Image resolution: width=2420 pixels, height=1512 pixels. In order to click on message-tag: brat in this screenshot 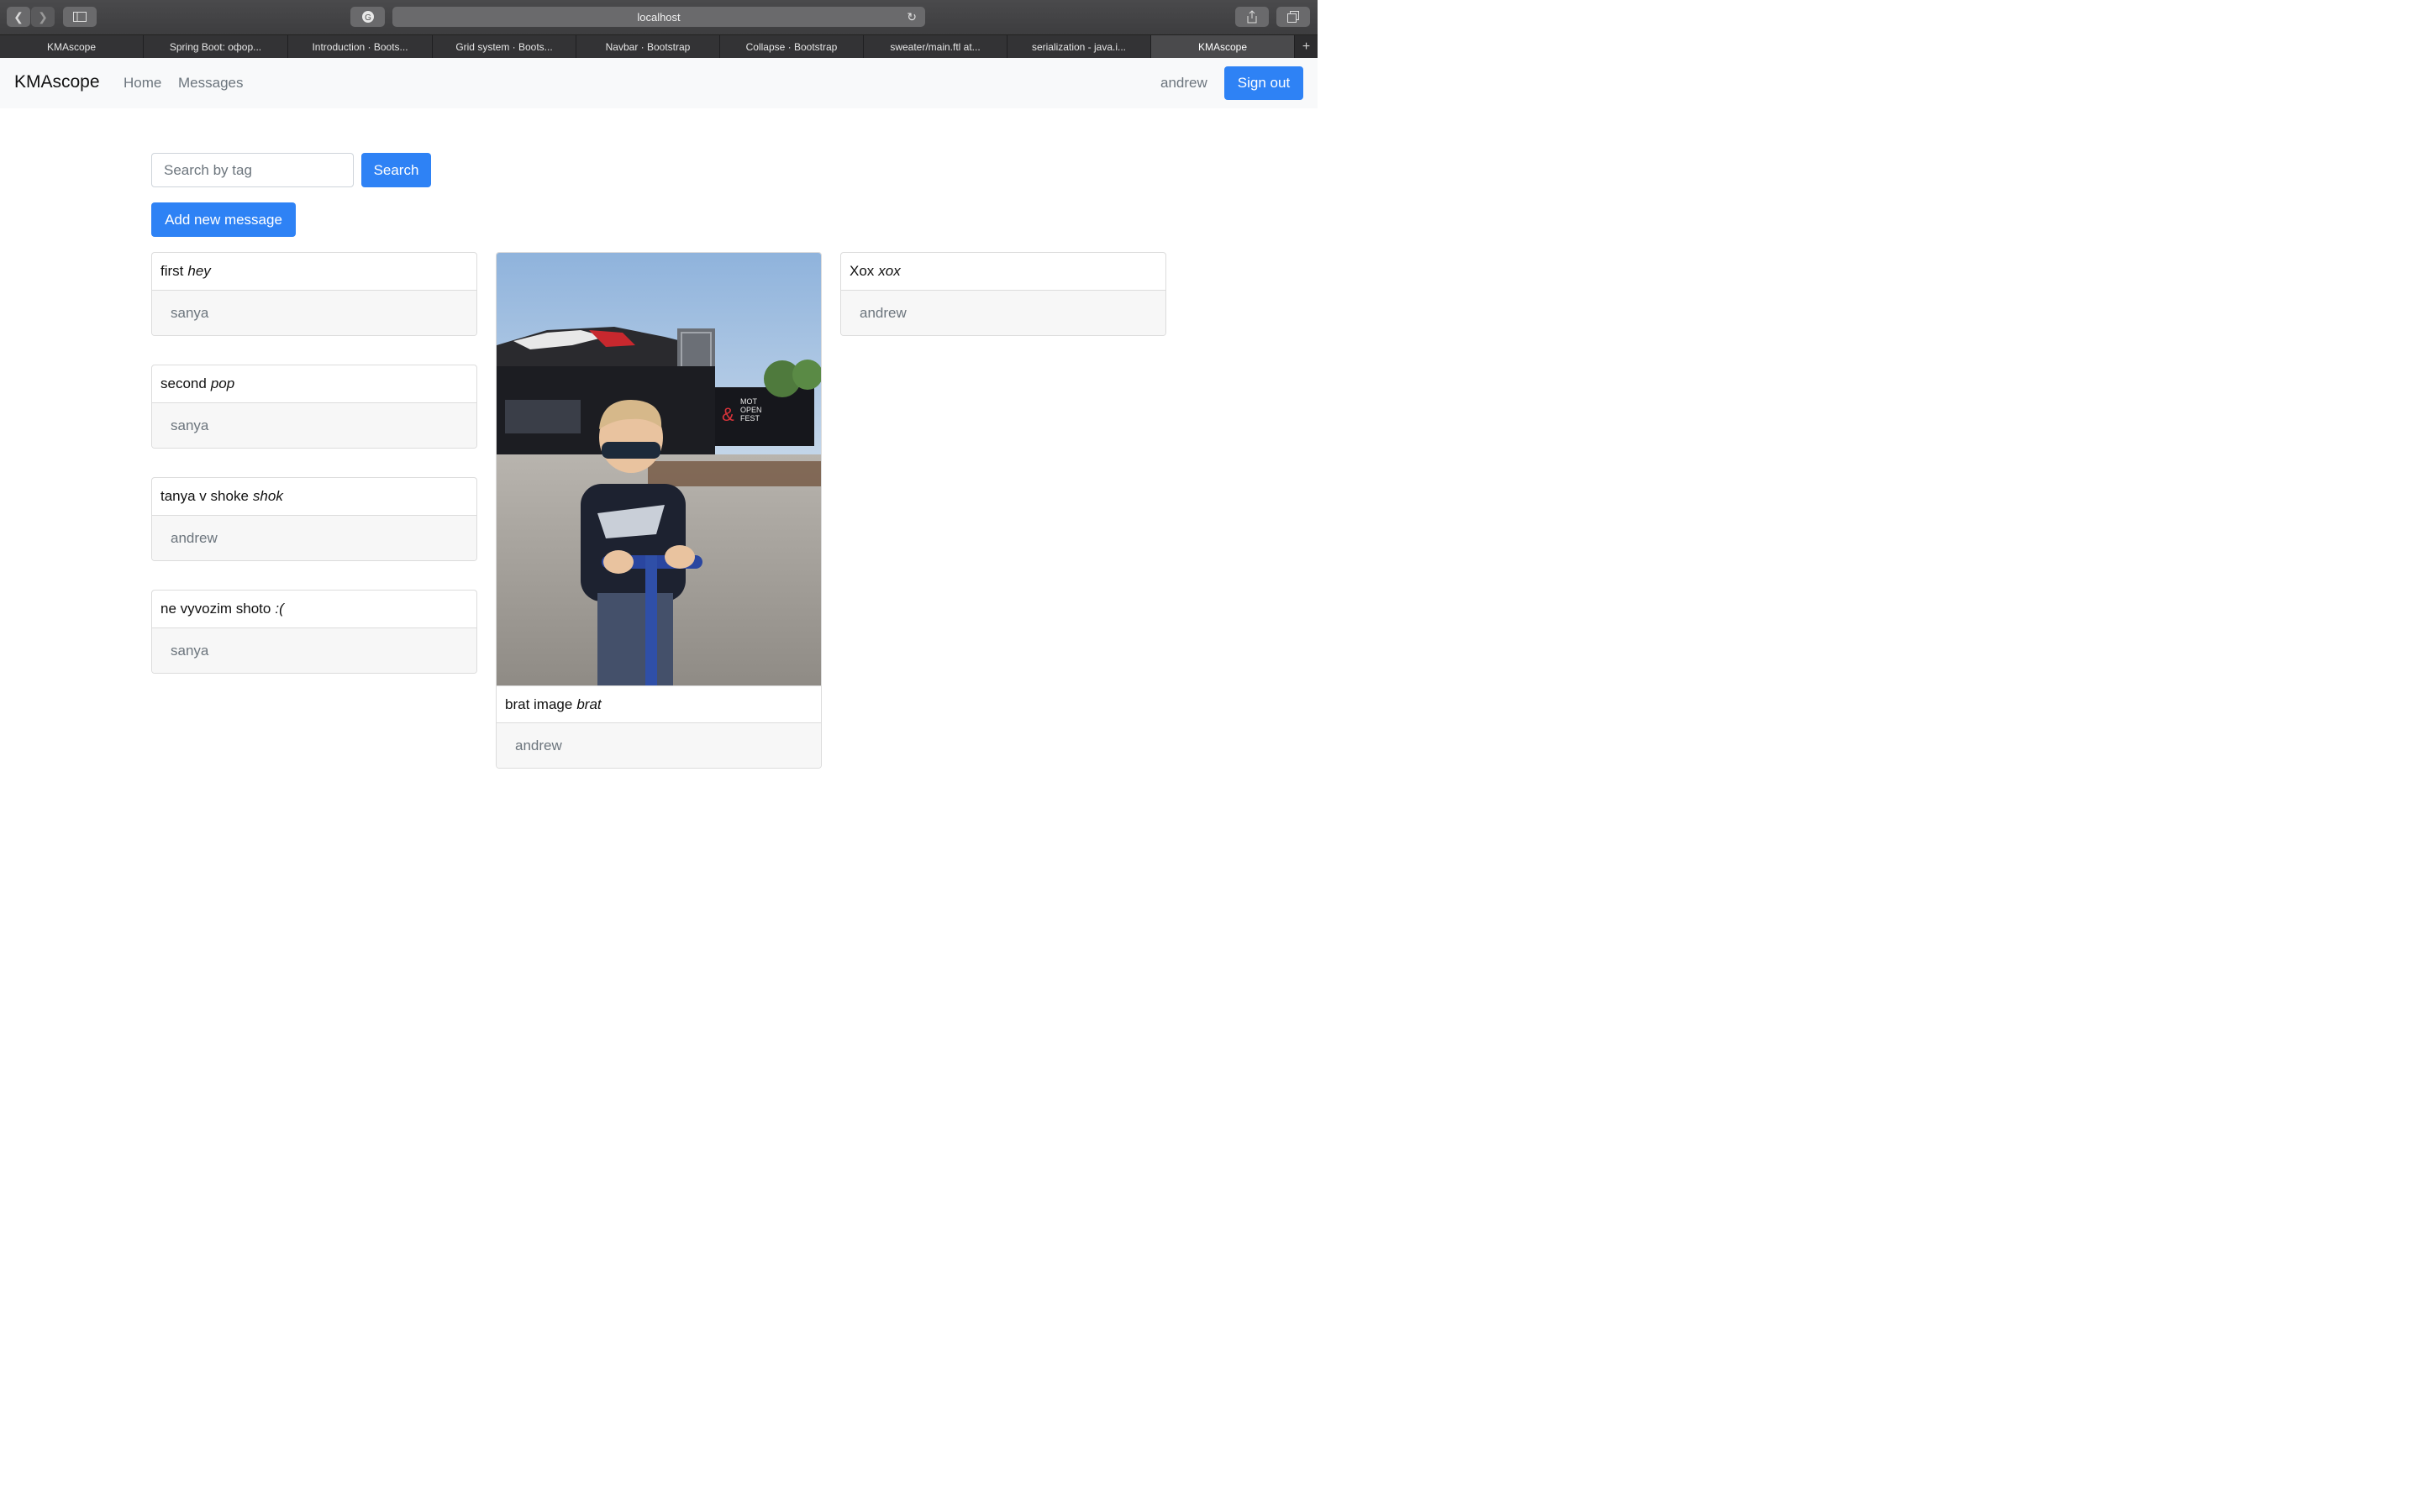, I will do `click(589, 704)`.